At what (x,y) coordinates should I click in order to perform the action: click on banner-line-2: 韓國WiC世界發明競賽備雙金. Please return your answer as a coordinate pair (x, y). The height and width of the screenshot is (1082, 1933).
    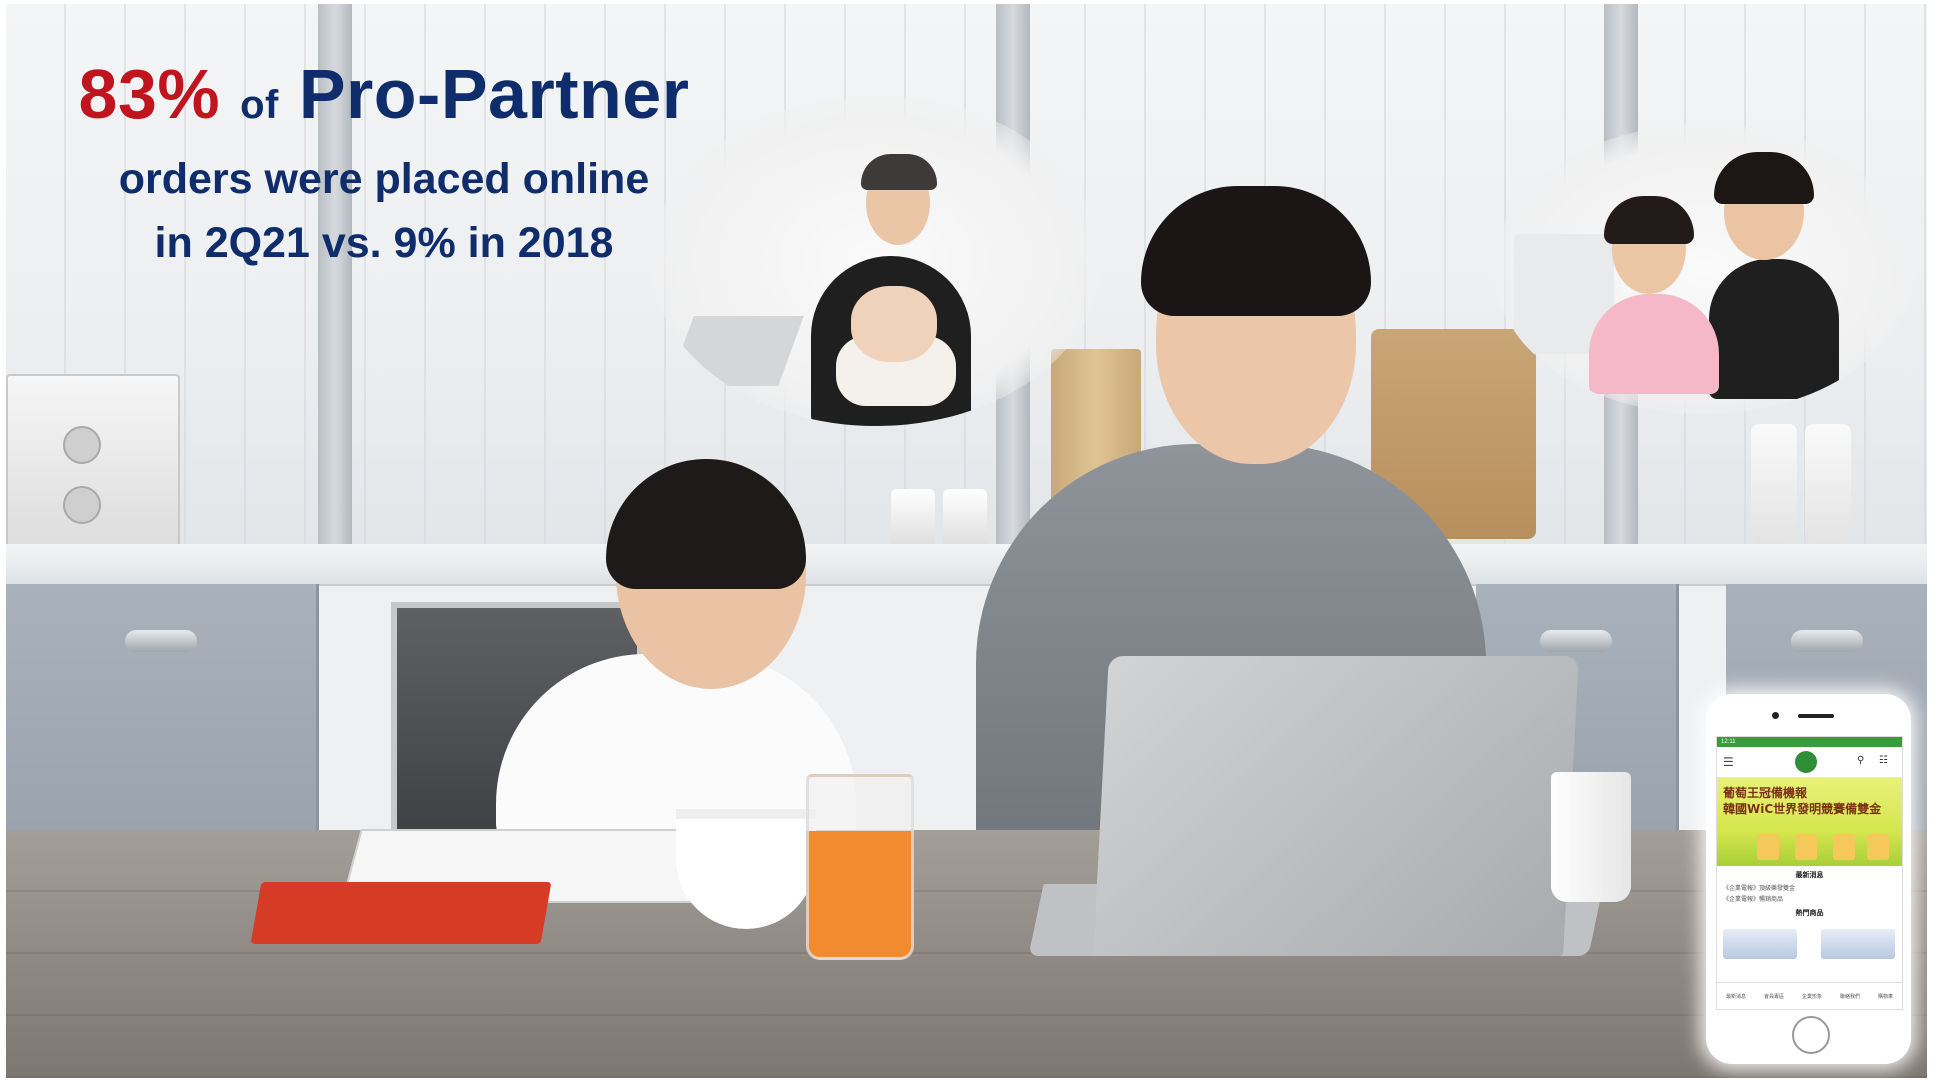
    Looking at the image, I should click on (1802, 809).